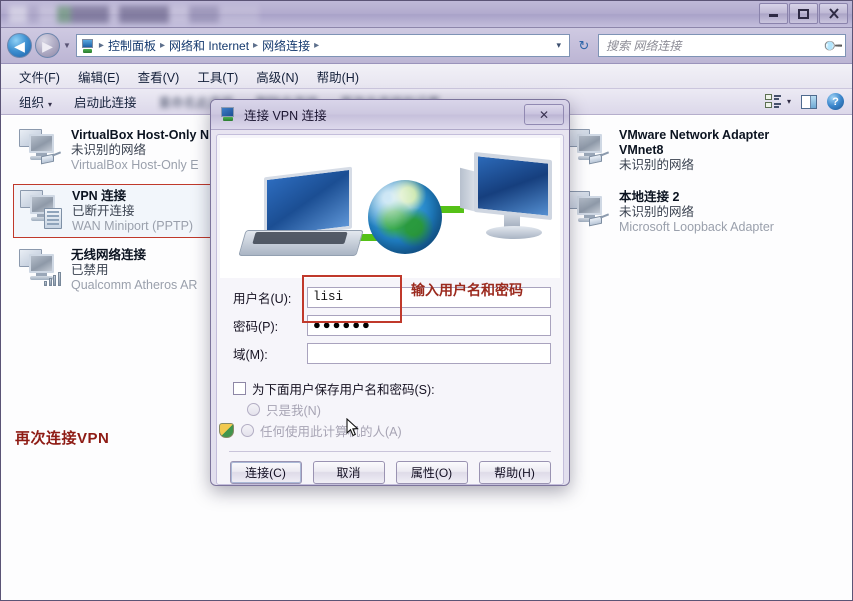 The width and height of the screenshot is (853, 601). What do you see at coordinates (426, 76) in the screenshot?
I see `menu-bar: 文件(F) 编辑(E) 查看(V) 工具(T) 高级(N) 帮助(H)` at bounding box center [426, 76].